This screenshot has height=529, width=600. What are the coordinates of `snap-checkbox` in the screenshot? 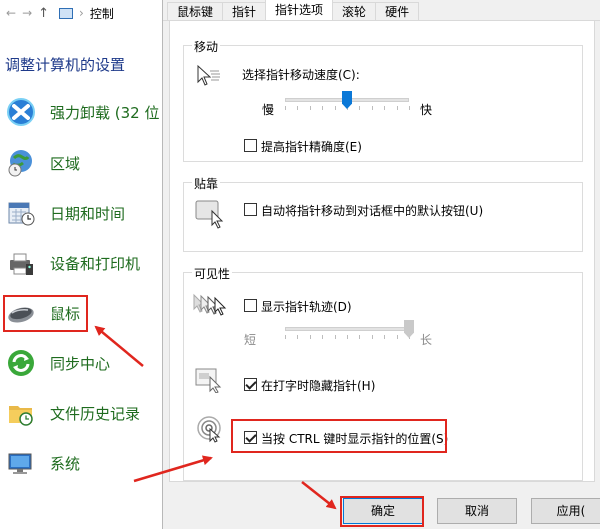 It's located at (250, 209).